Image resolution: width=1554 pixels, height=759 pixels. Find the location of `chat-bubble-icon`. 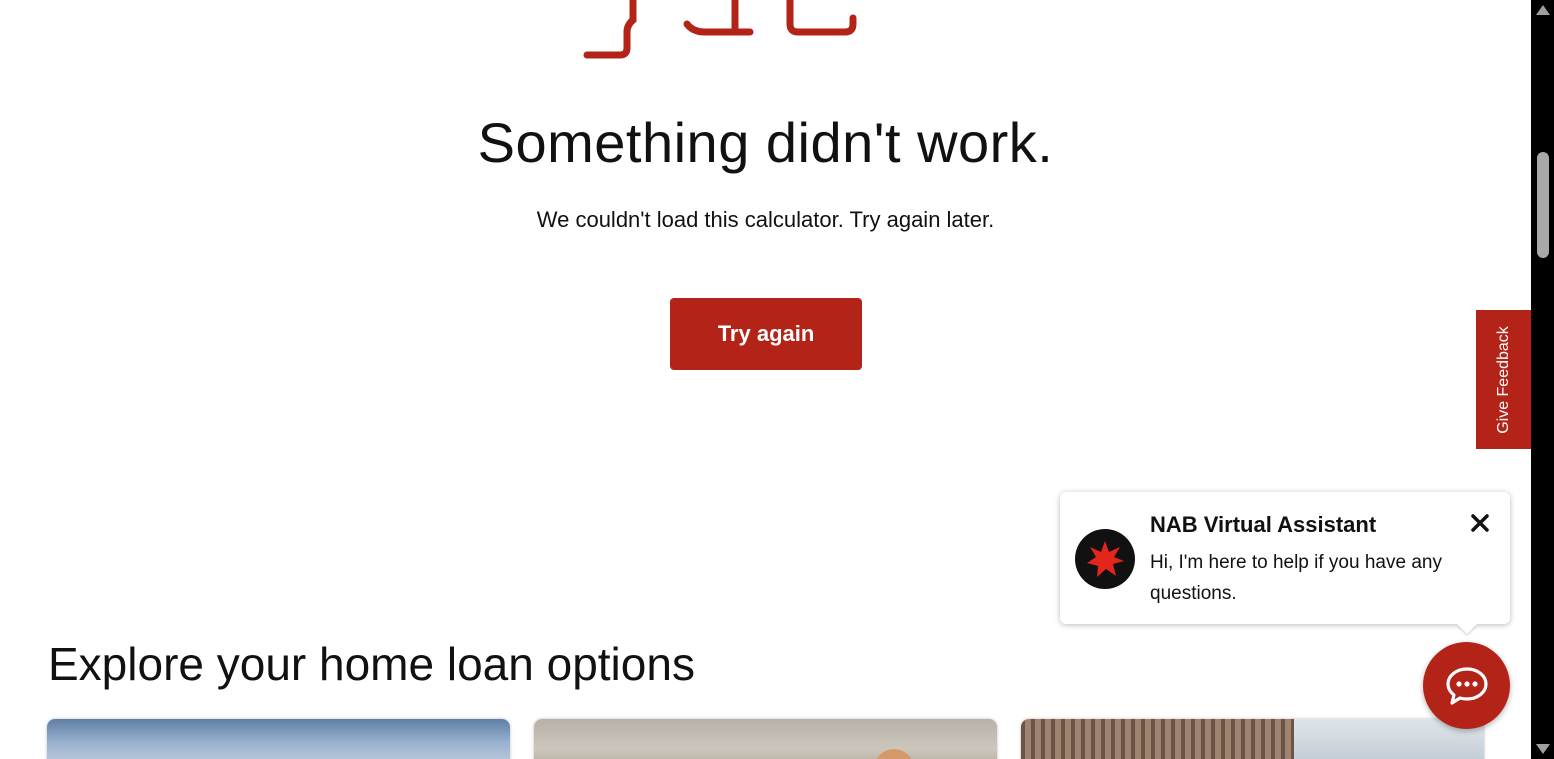

chat-bubble-icon is located at coordinates (1466, 685).